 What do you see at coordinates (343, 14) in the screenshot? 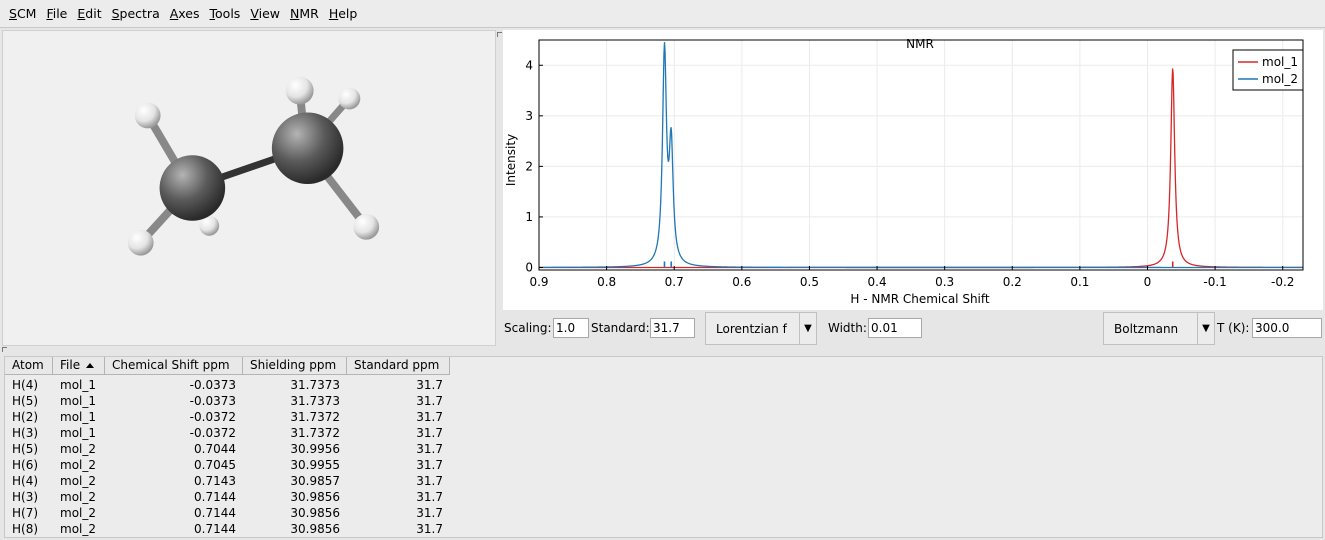
I see `menu-help: Help` at bounding box center [343, 14].